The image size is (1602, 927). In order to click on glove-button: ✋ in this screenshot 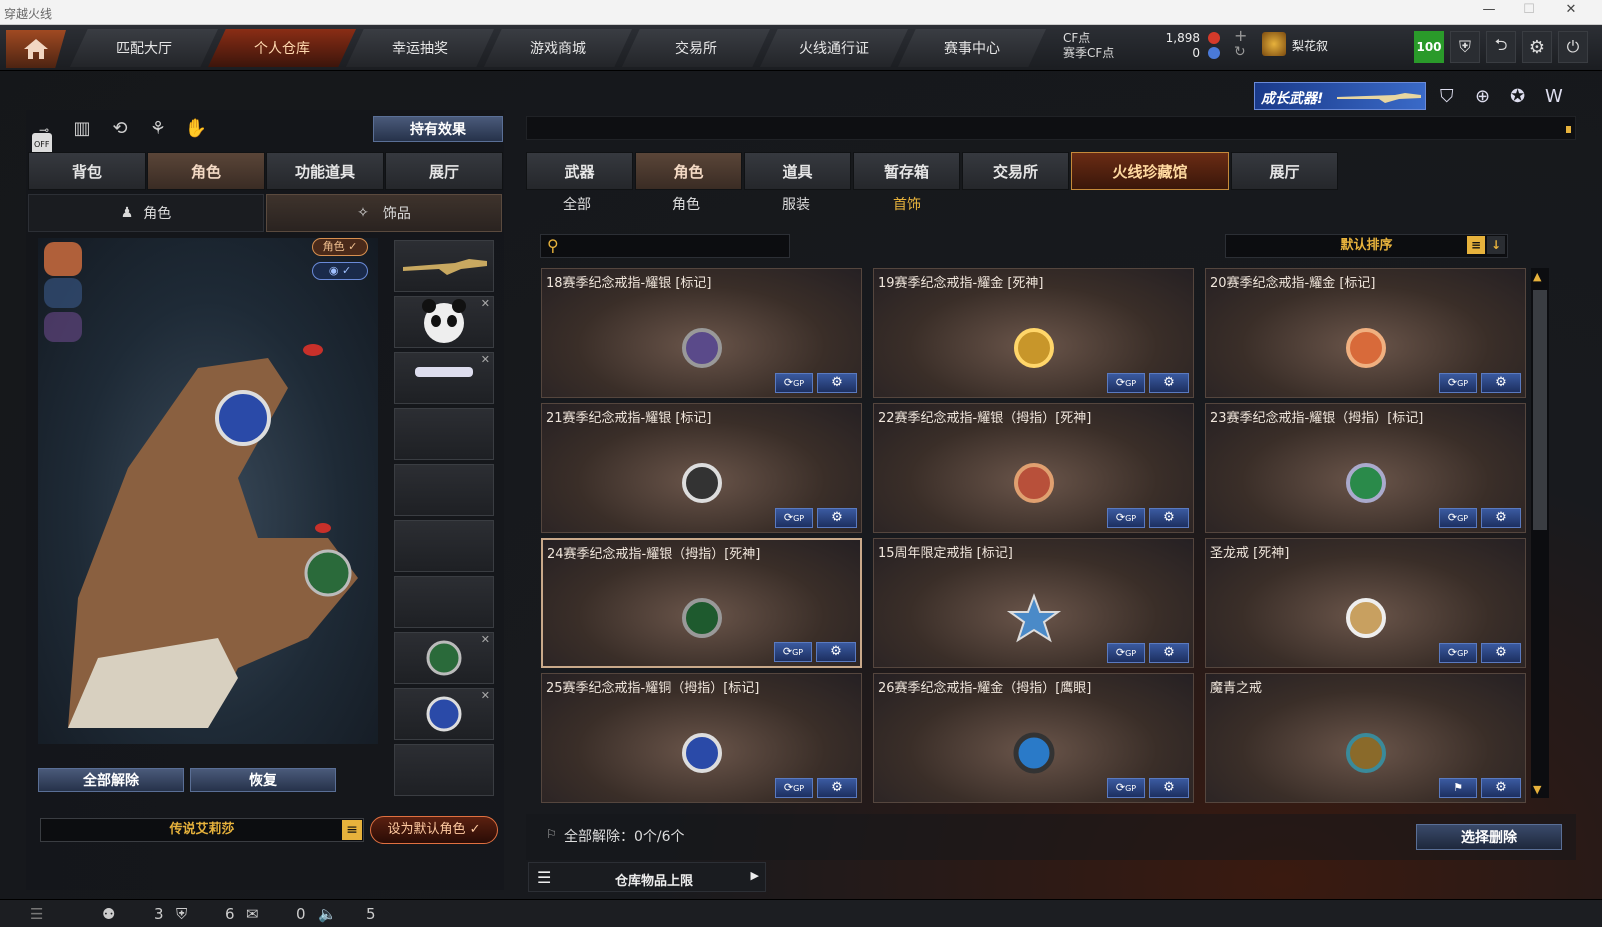, I will do `click(196, 129)`.